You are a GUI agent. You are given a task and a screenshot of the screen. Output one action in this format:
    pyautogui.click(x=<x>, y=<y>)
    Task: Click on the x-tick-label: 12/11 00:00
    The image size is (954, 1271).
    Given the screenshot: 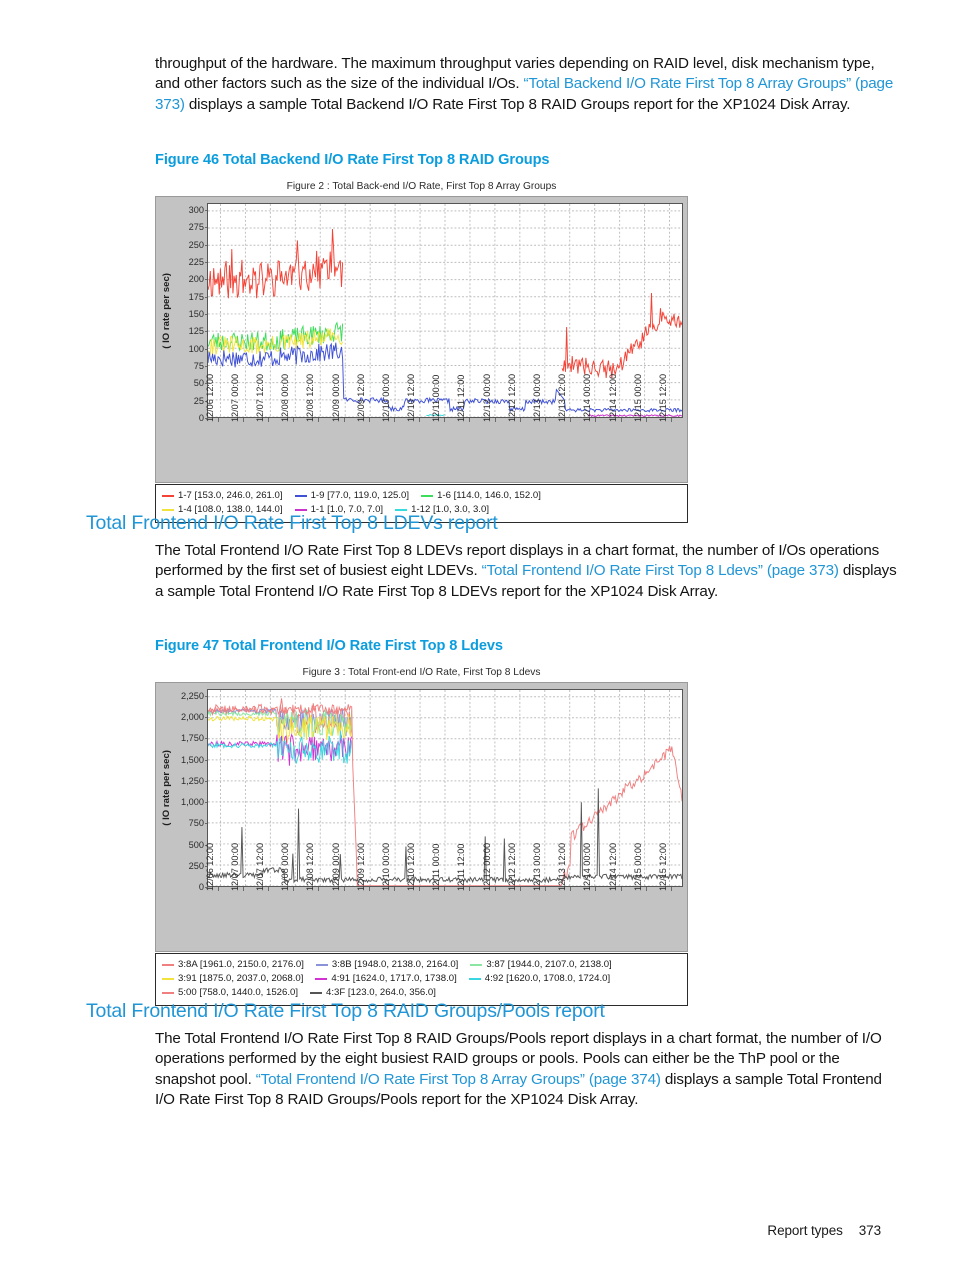 What is the action you would take?
    pyautogui.click(x=436, y=867)
    